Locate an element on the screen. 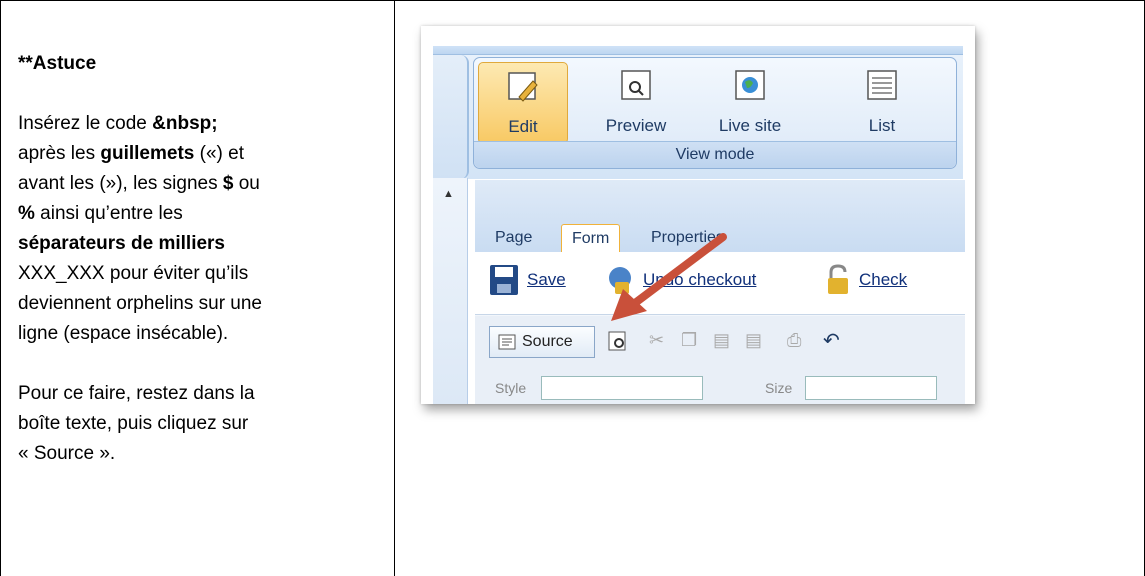  view-mode-group: Edit Preview Live site List View mode is located at coordinates (715, 113).